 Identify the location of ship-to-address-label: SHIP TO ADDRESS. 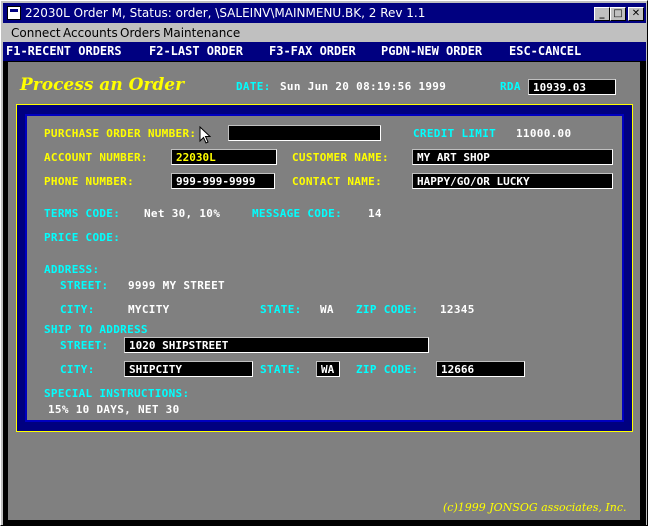
(96, 329).